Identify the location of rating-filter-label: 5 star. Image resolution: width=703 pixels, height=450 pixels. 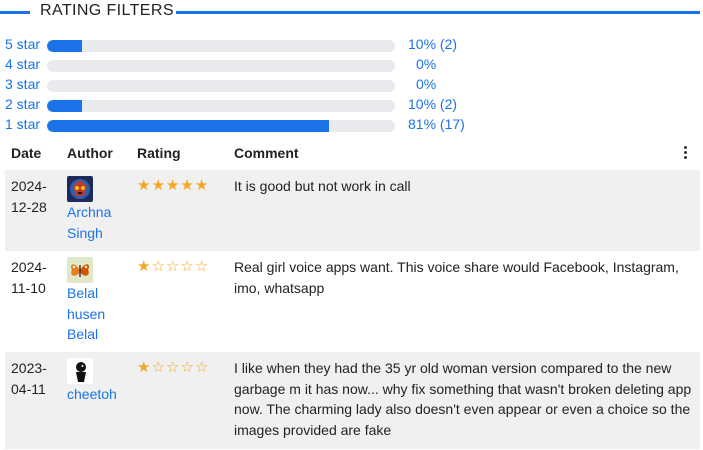
(22, 44).